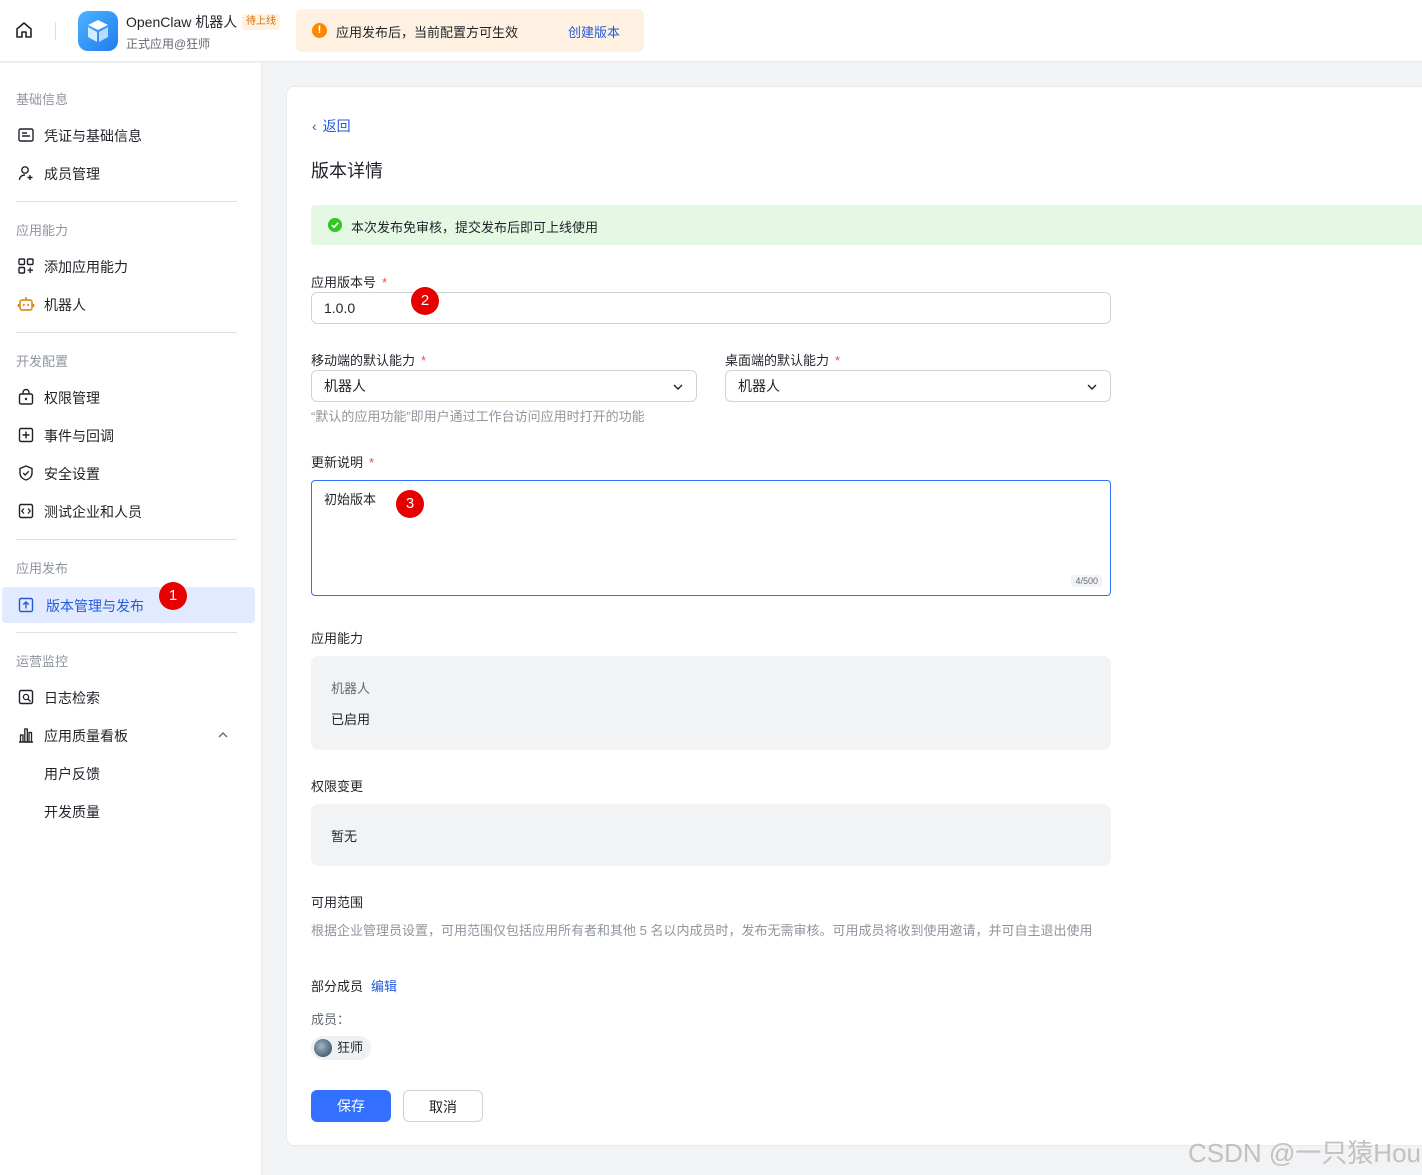 Image resolution: width=1422 pixels, height=1175 pixels. I want to click on sidebar-item-label: 日志检索, so click(72, 698).